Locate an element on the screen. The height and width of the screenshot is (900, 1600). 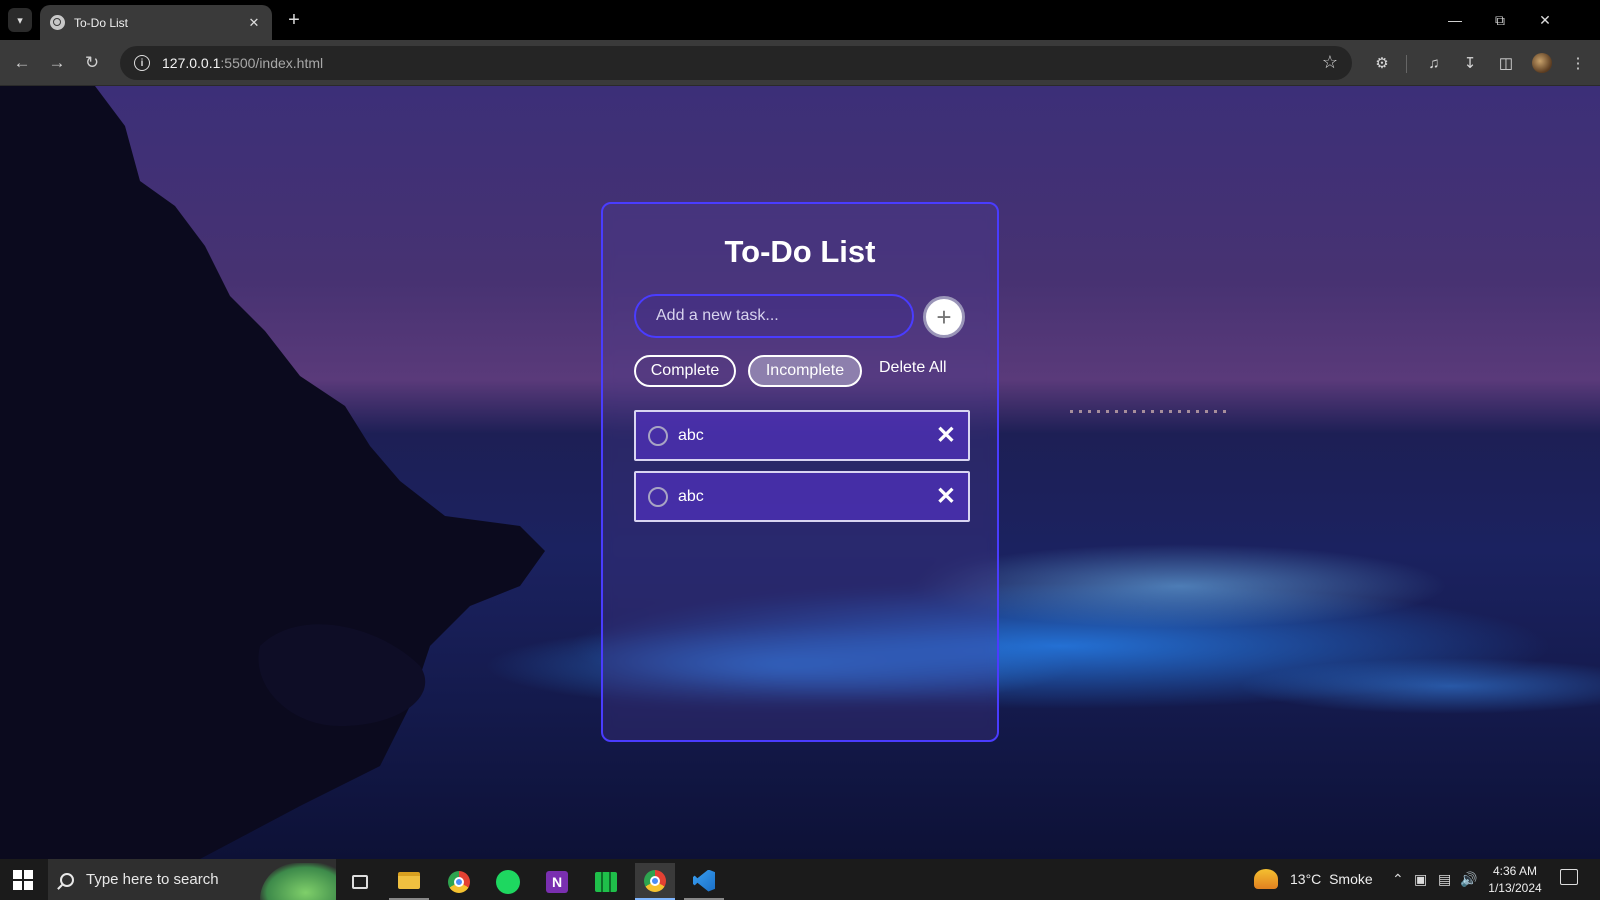
chrome-active-app-button is located at coordinates (655, 881).